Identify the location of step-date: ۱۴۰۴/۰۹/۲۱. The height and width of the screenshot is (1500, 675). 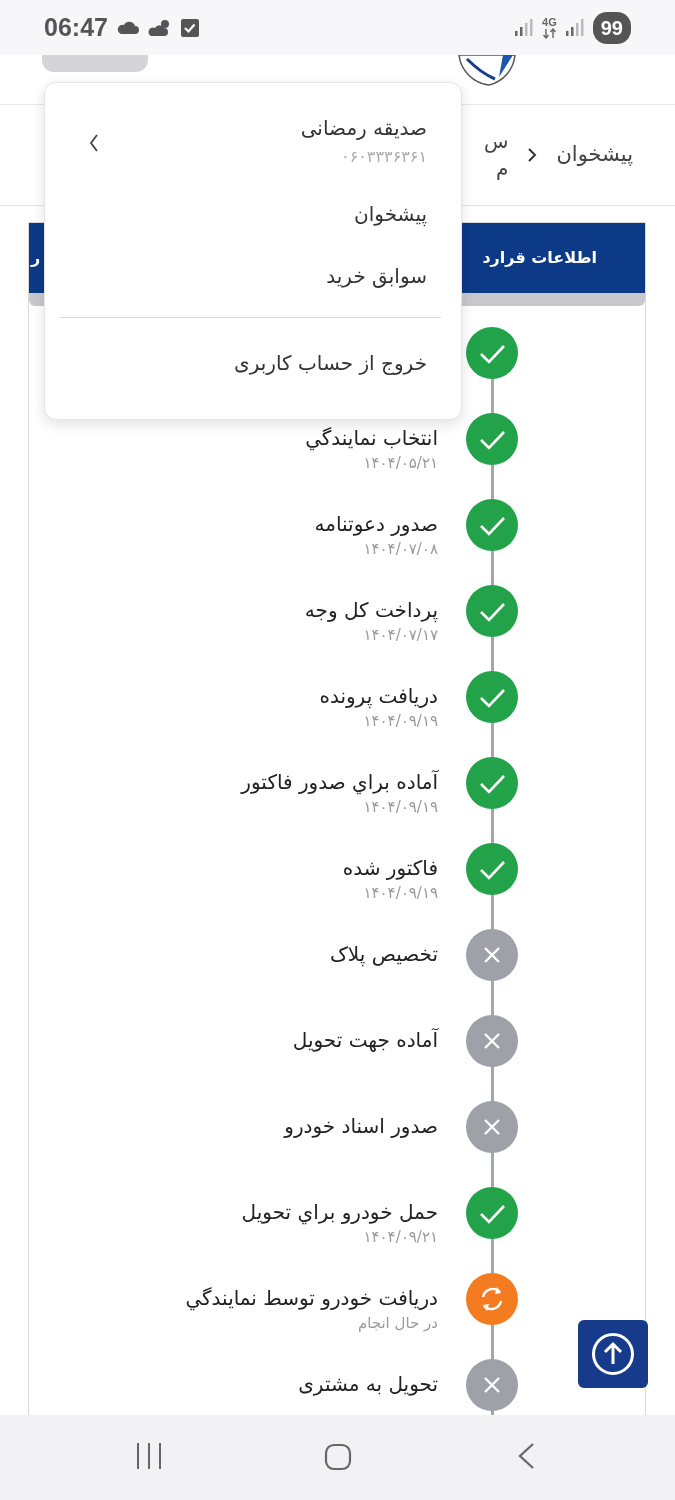
(400, 1237).